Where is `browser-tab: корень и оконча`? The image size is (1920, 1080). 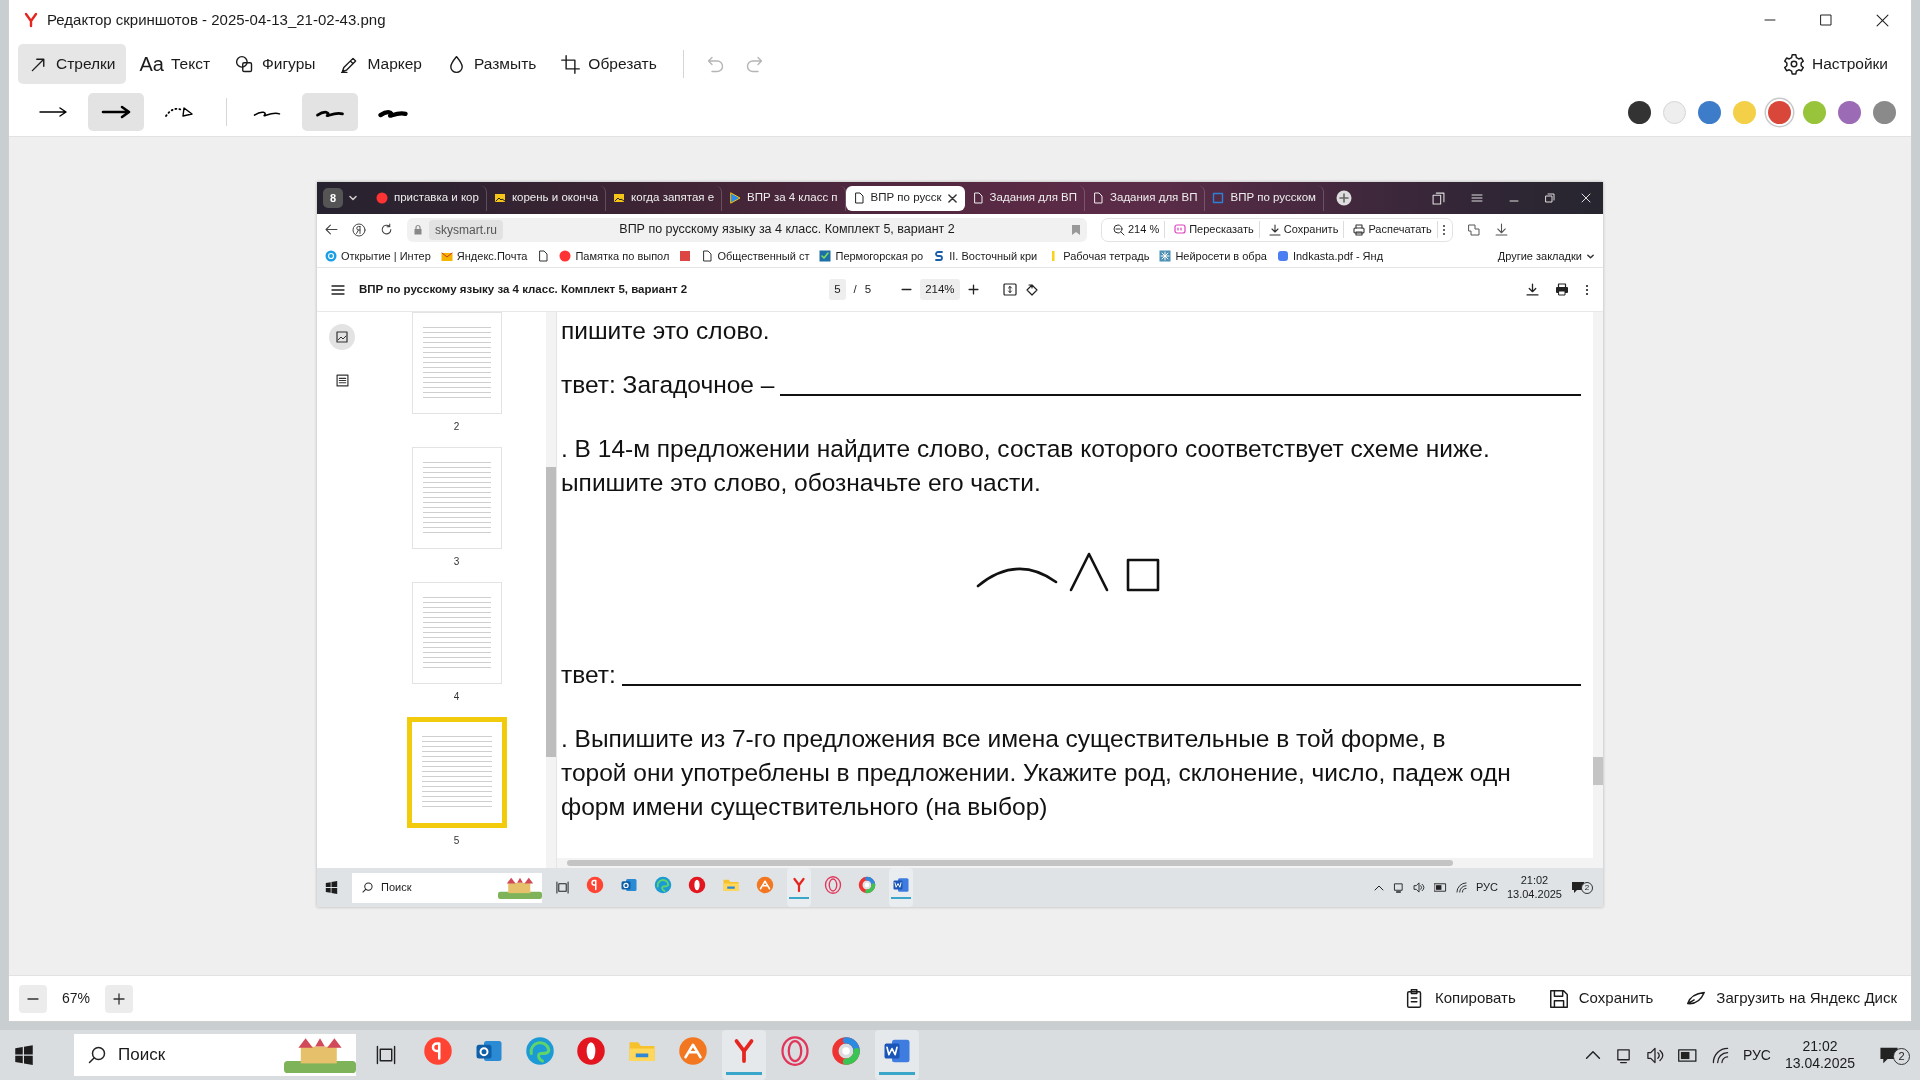 browser-tab: корень и оконча is located at coordinates (546, 198).